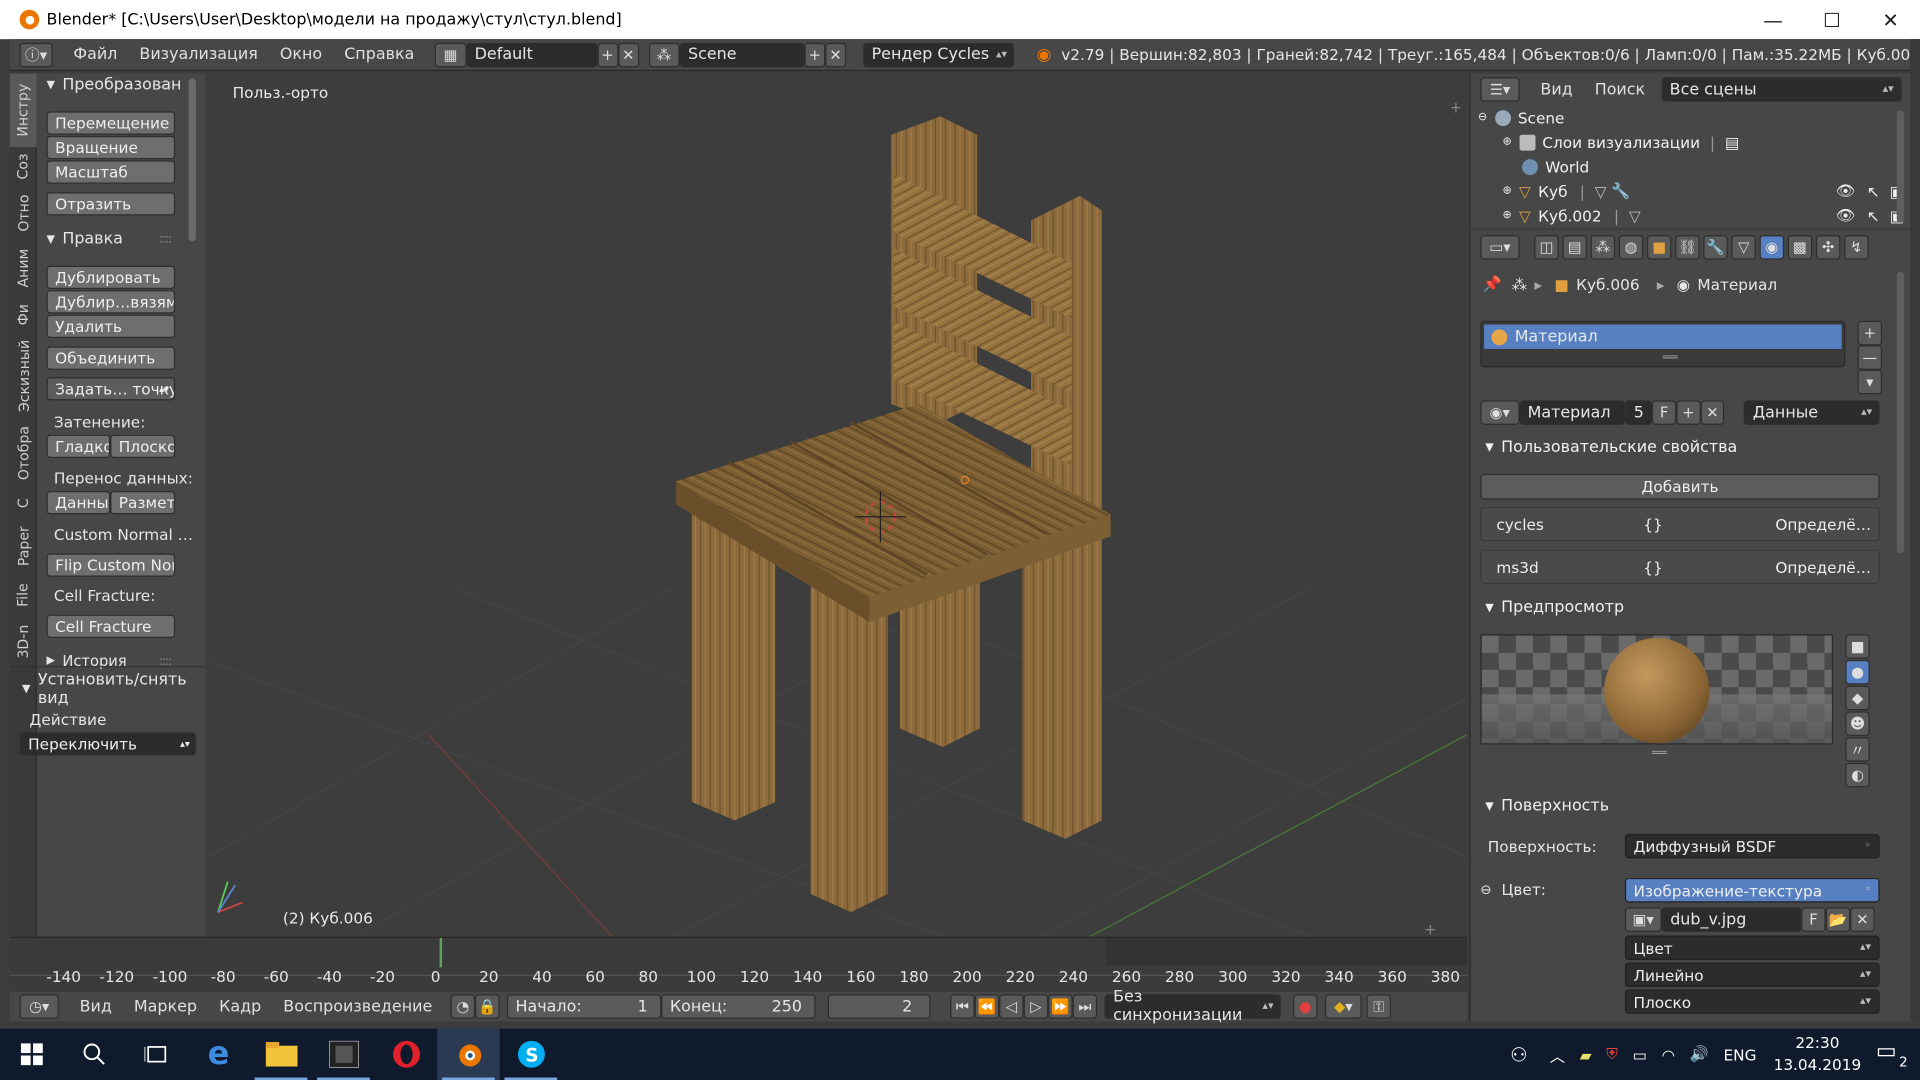  What do you see at coordinates (379, 54) in the screenshot?
I see `menu-help: Справка` at bounding box center [379, 54].